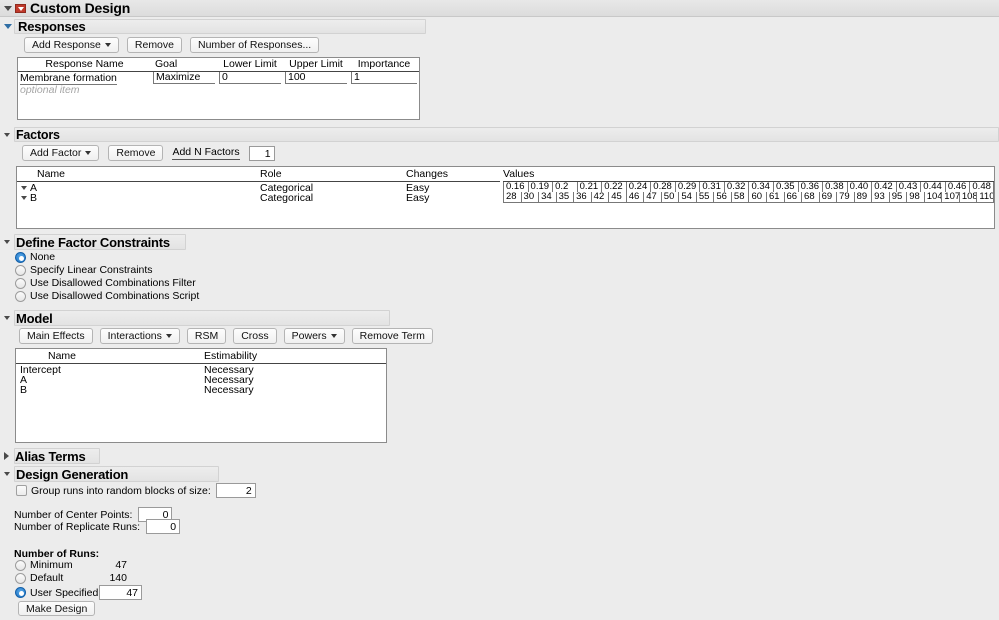 The width and height of the screenshot is (999, 620). I want to click on user-specified-runs-input: 47, so click(120, 592).